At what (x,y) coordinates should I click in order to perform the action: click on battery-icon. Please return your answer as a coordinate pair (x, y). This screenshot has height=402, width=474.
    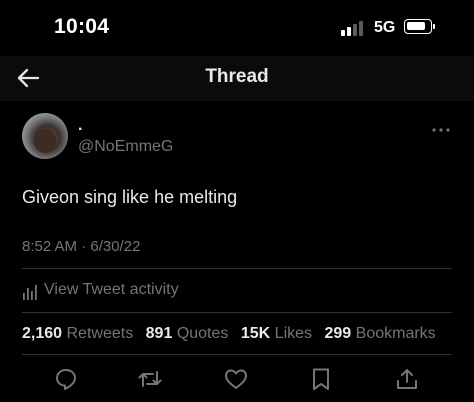
    Looking at the image, I should click on (418, 26).